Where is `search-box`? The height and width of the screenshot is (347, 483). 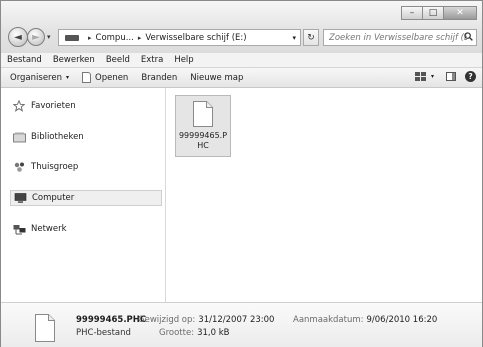
search-box is located at coordinates (400, 37).